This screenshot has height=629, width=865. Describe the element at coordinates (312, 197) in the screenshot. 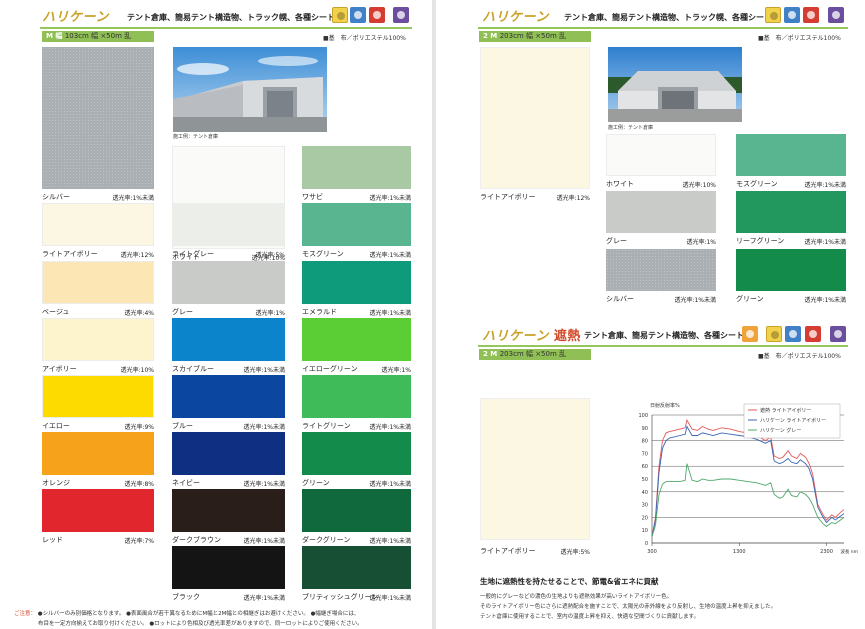

I see `swatch-name: ワサビ` at that location.